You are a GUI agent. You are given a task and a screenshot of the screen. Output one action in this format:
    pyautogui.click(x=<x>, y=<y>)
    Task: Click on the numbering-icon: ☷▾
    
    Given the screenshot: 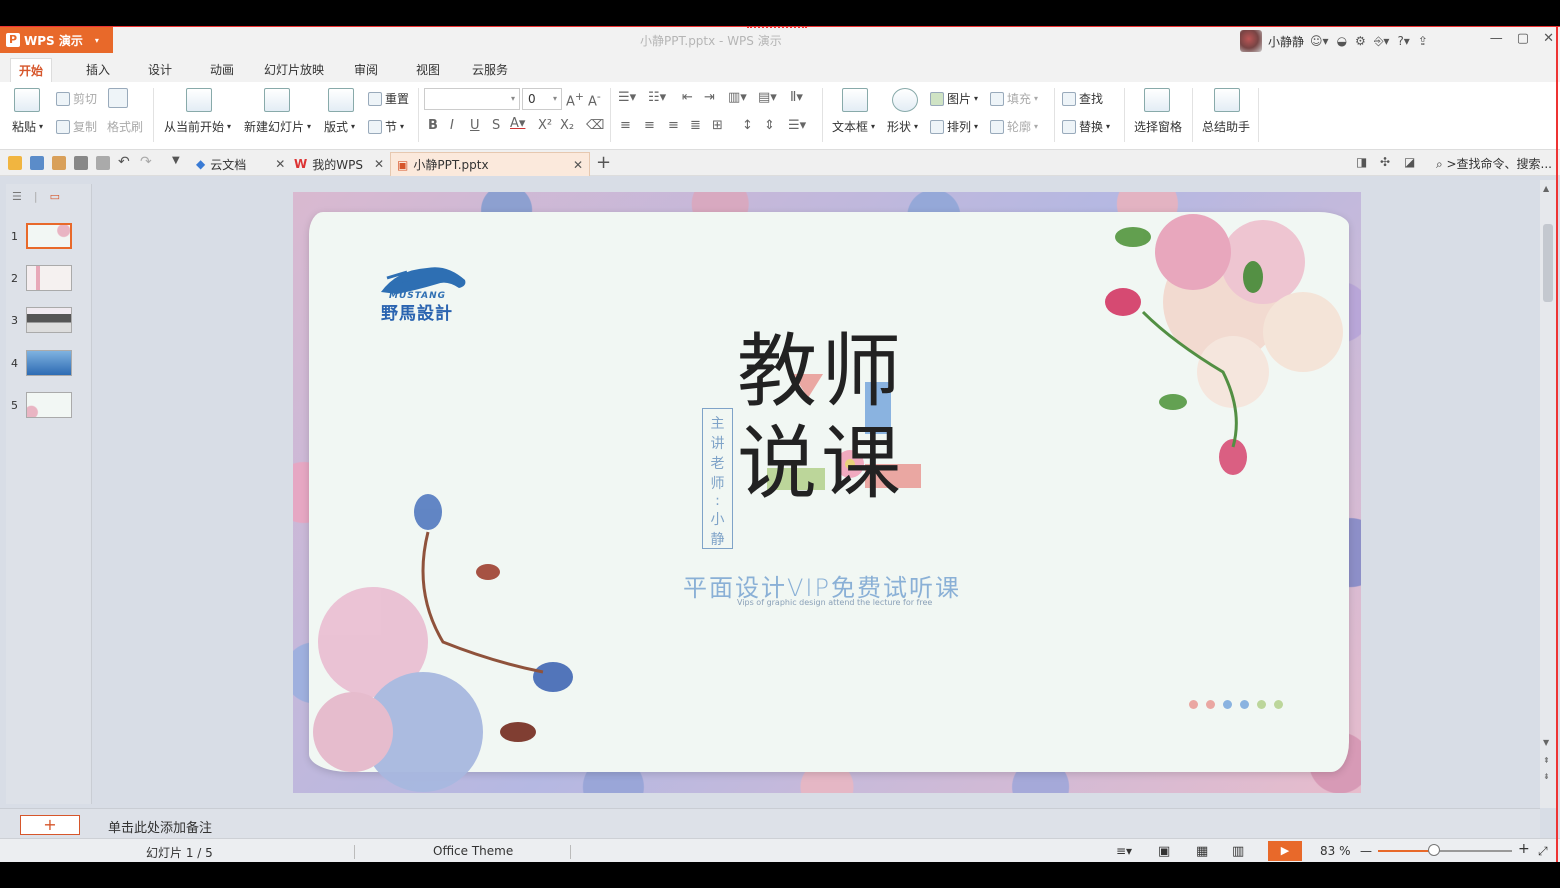 What is the action you would take?
    pyautogui.click(x=657, y=97)
    